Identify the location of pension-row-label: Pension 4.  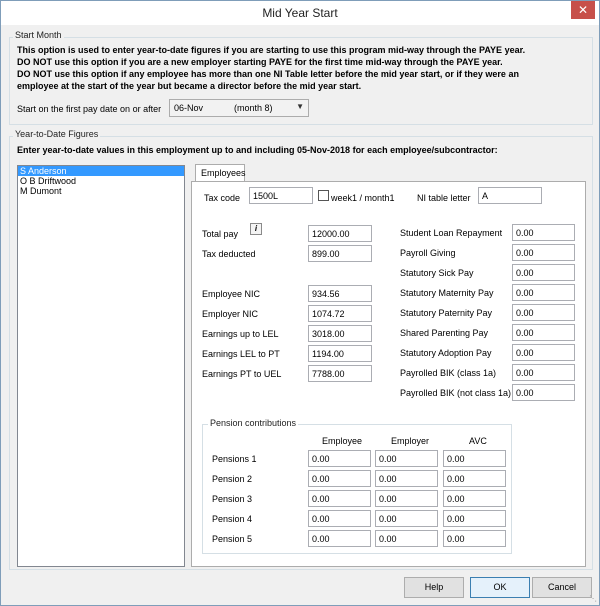
(232, 519).